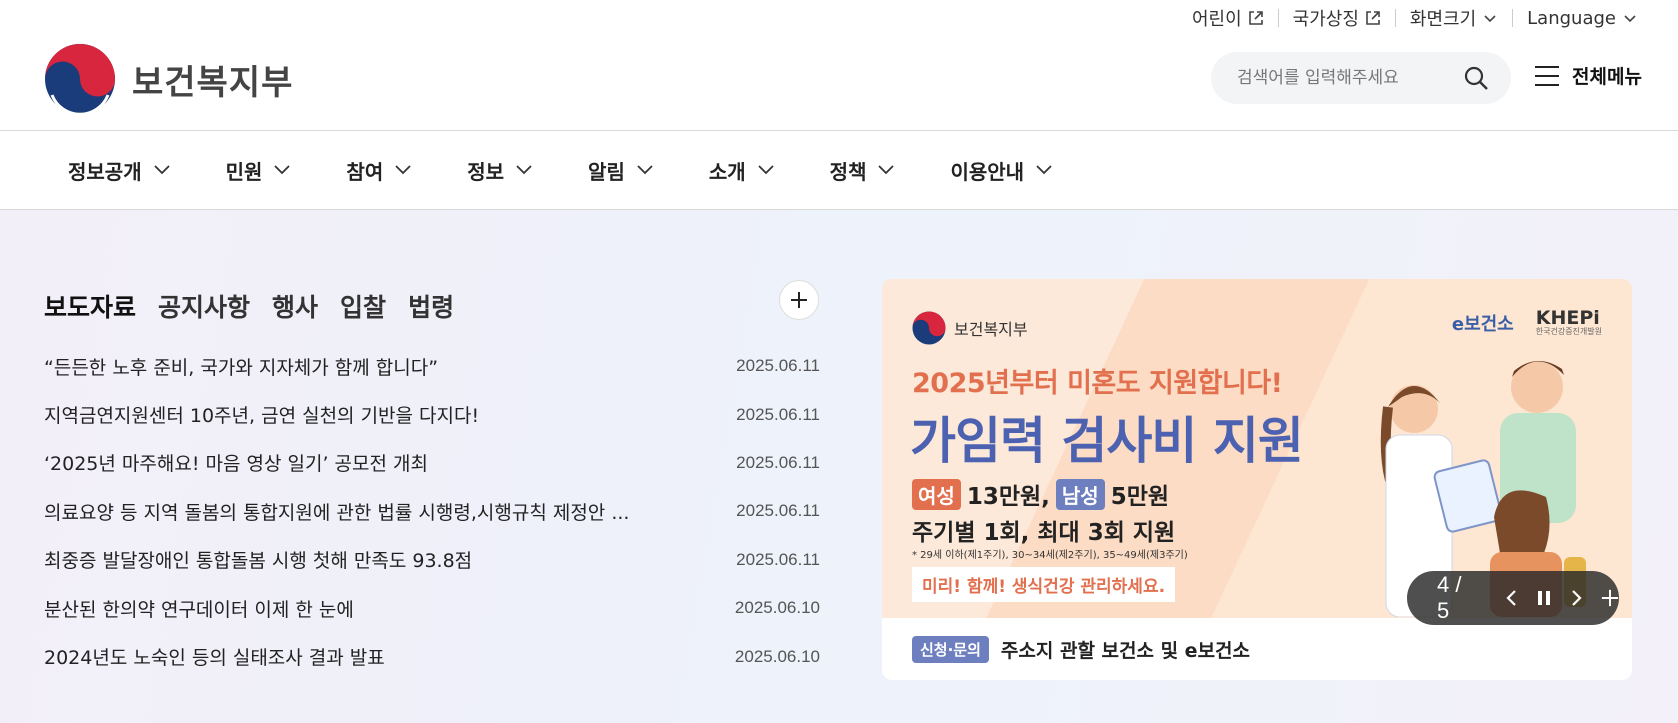 Image resolution: width=1678 pixels, height=723 pixels. I want to click on banner-org: 보건복지부, so click(970, 328).